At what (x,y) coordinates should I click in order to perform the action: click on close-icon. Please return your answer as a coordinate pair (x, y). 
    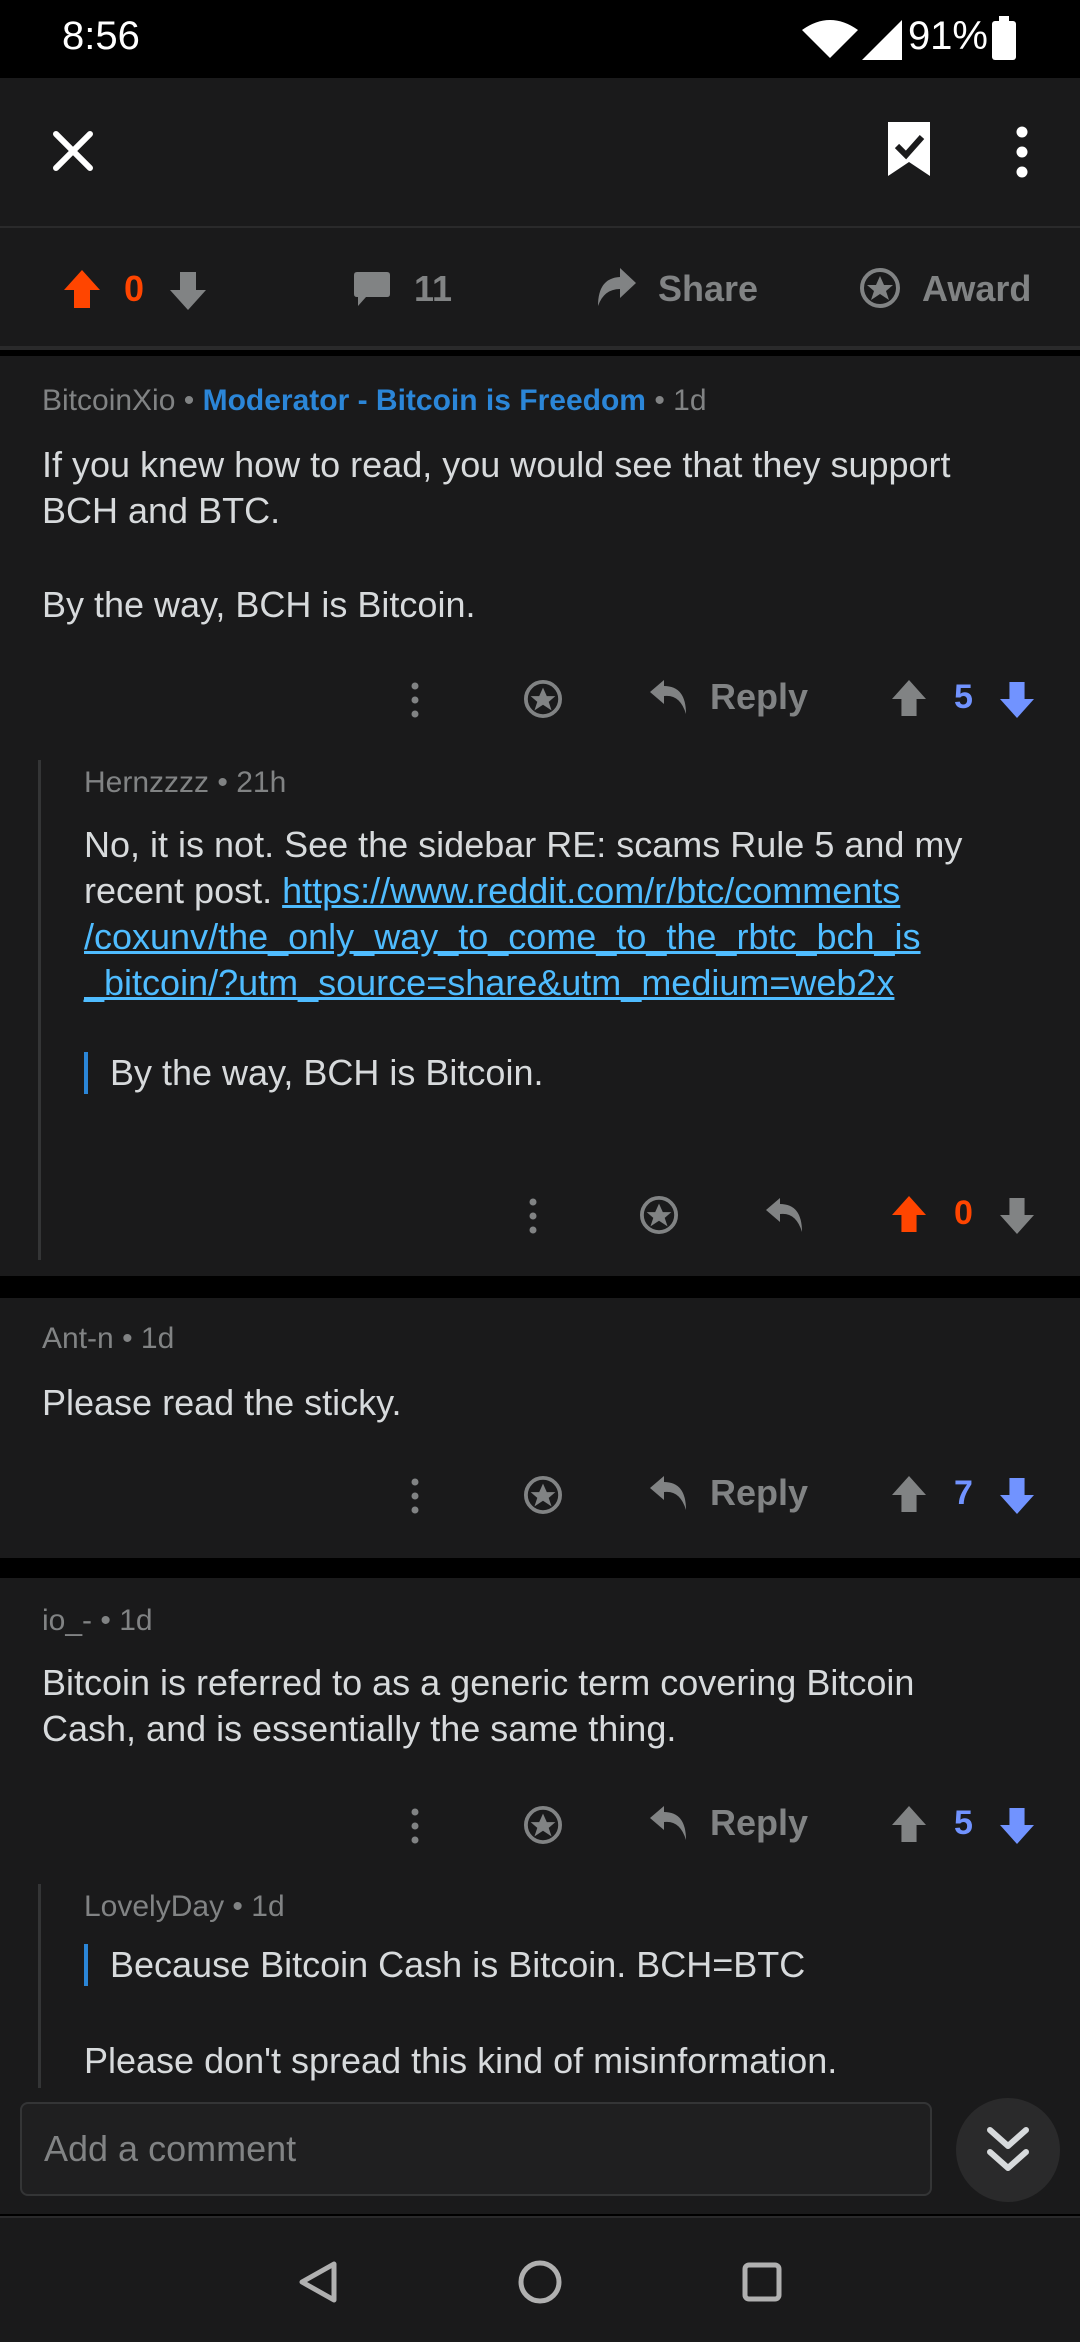
    Looking at the image, I should click on (73, 151).